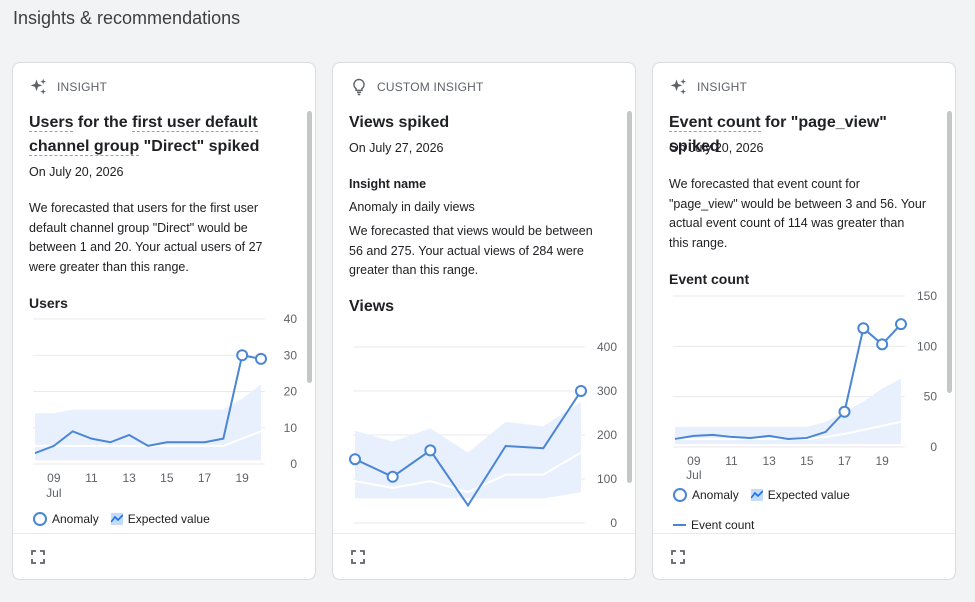 The width and height of the screenshot is (975, 602). Describe the element at coordinates (607, 391) in the screenshot. I see `y-tick-label: 300` at that location.